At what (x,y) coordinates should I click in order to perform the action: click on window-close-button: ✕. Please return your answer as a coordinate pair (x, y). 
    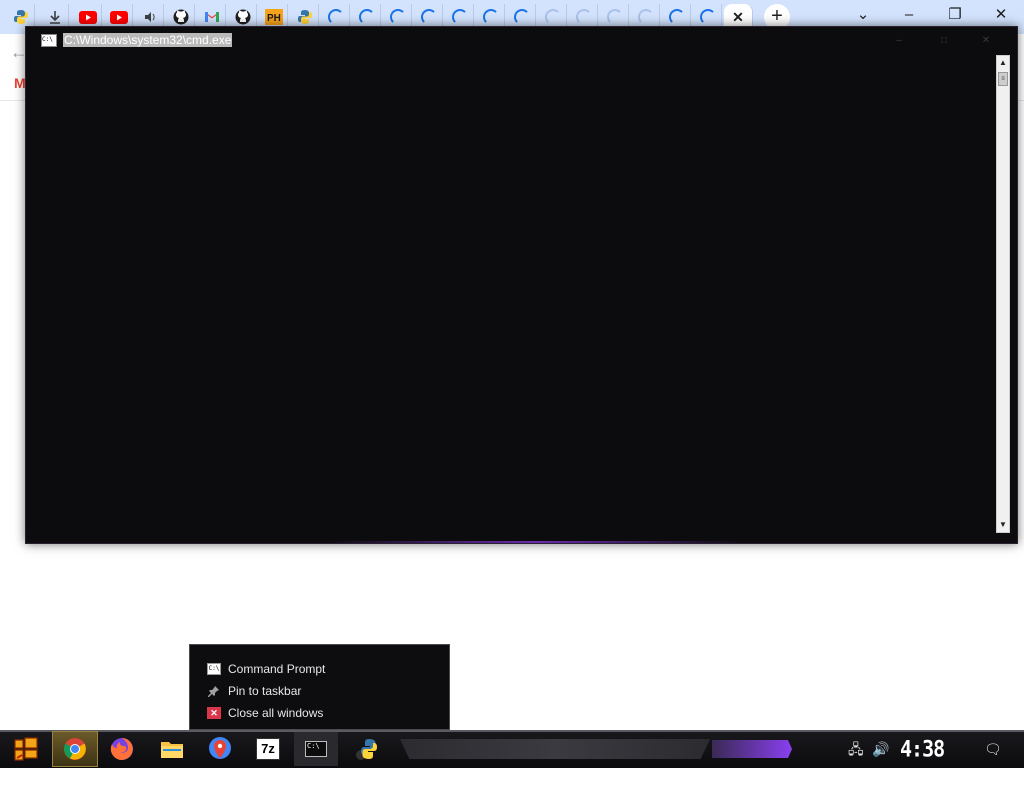
    Looking at the image, I should click on (1001, 15).